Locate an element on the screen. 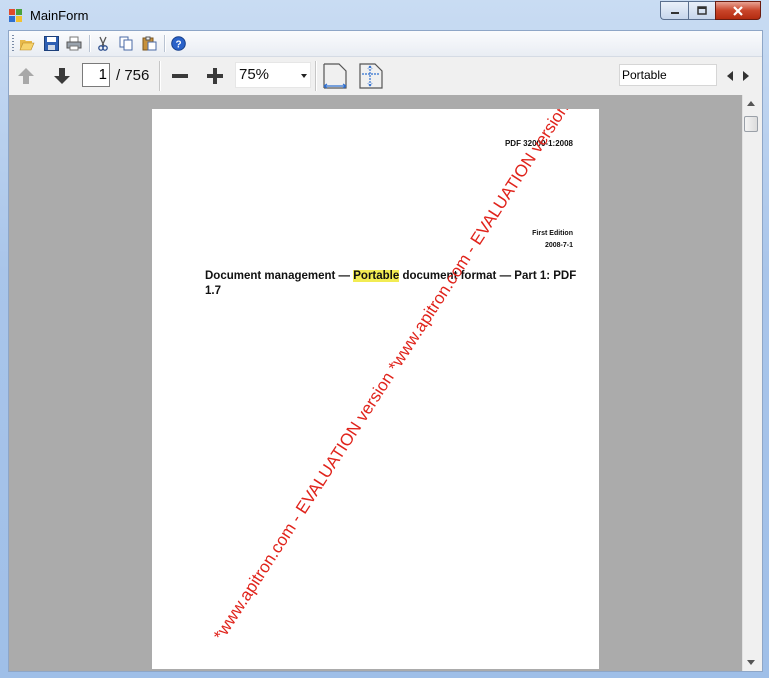 The height and width of the screenshot is (678, 769). print-button is located at coordinates (74, 43).